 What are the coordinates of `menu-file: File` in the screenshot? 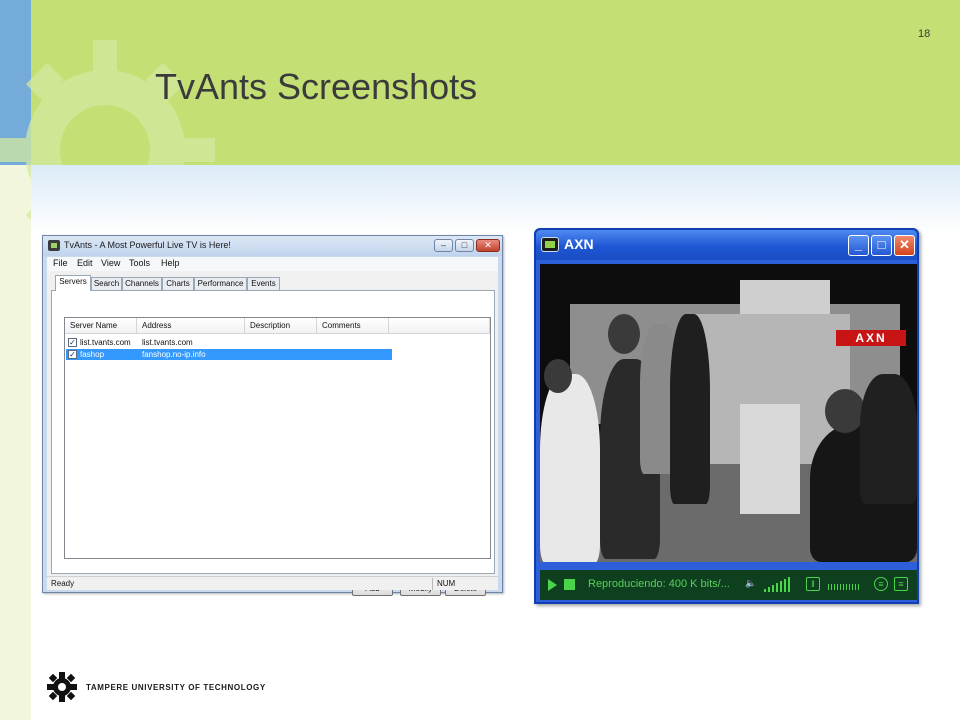 It's located at (60, 263).